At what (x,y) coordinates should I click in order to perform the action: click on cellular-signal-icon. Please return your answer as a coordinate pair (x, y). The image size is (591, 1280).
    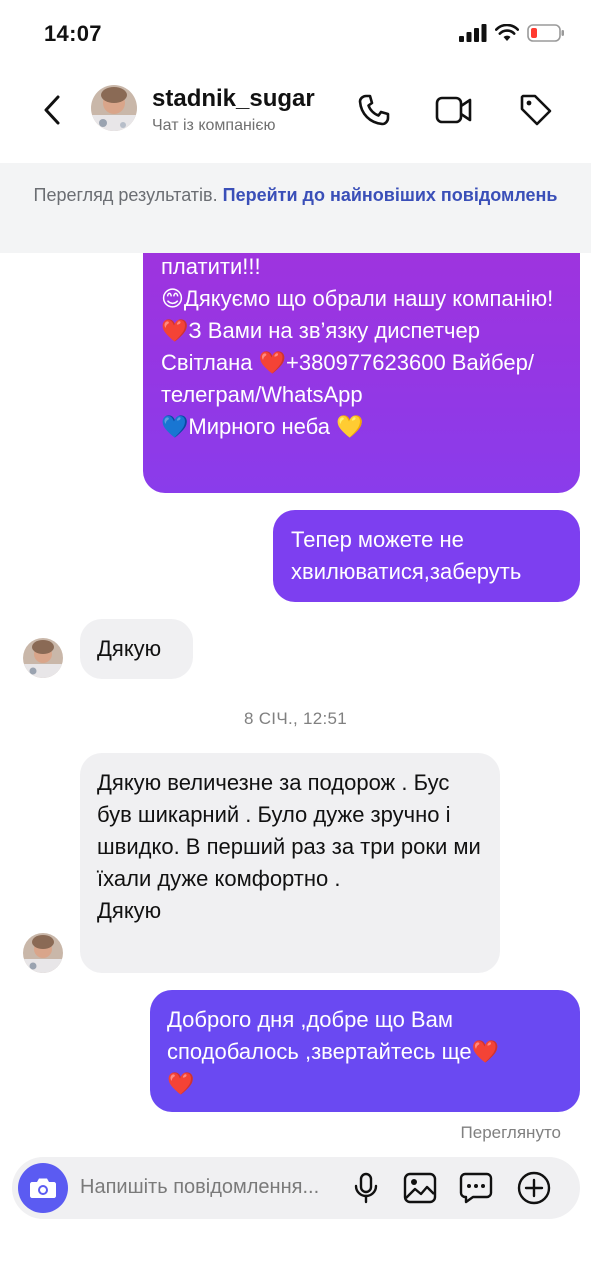
    Looking at the image, I should click on (473, 33).